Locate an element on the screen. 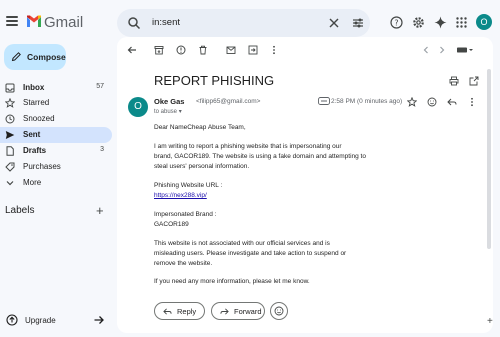 The height and width of the screenshot is (337, 500). message-scrollbar is located at coordinates (489, 196).